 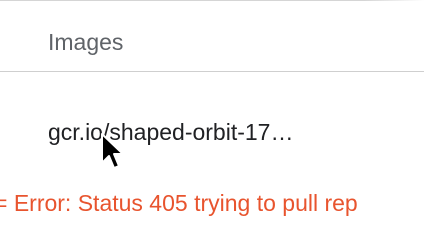 What do you see at coordinates (86, 42) in the screenshot?
I see `images-column-label: Images` at bounding box center [86, 42].